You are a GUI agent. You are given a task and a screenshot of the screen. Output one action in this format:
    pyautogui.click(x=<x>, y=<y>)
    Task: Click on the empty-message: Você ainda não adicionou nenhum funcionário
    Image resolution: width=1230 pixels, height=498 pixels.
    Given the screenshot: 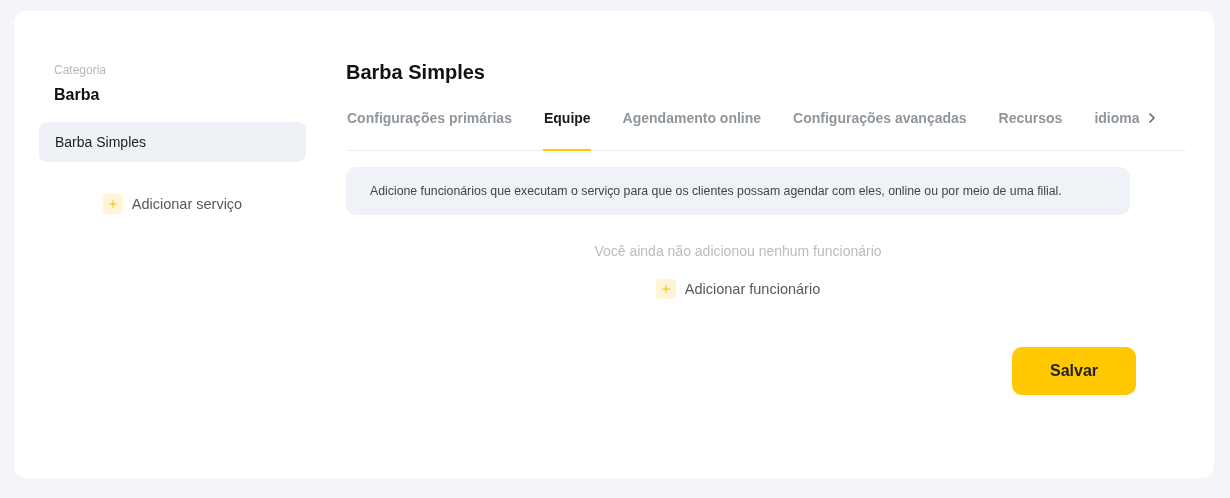 What is the action you would take?
    pyautogui.click(x=738, y=251)
    